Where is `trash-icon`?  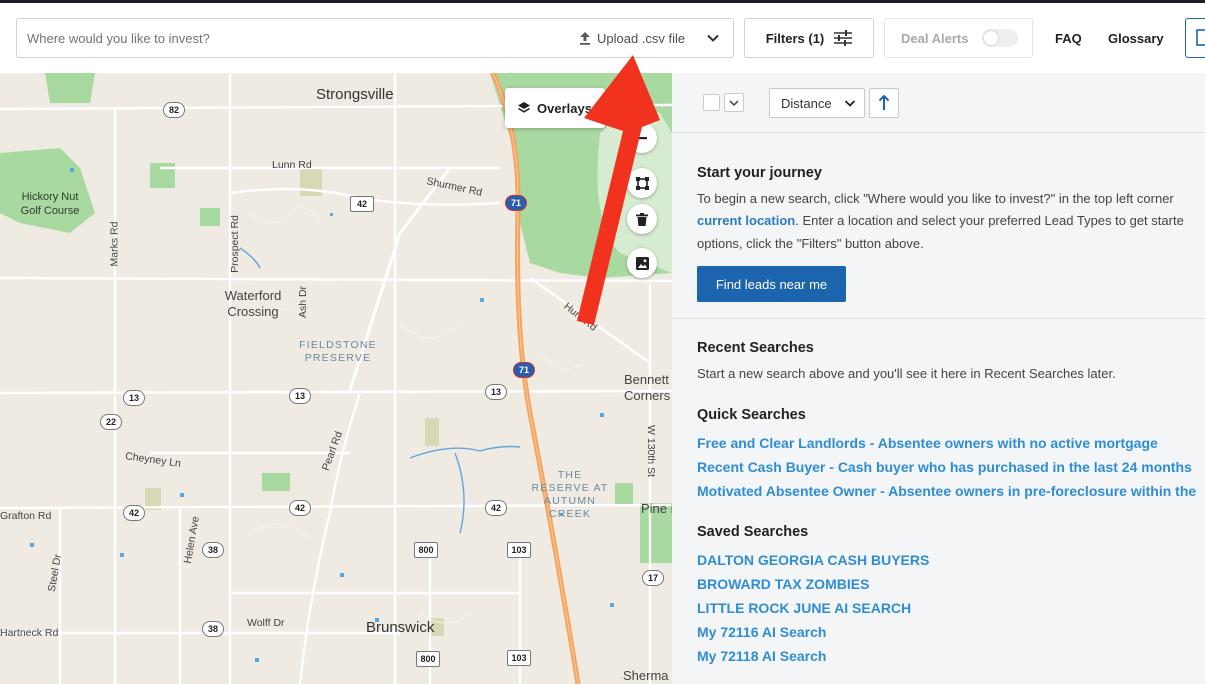
trash-icon is located at coordinates (642, 219).